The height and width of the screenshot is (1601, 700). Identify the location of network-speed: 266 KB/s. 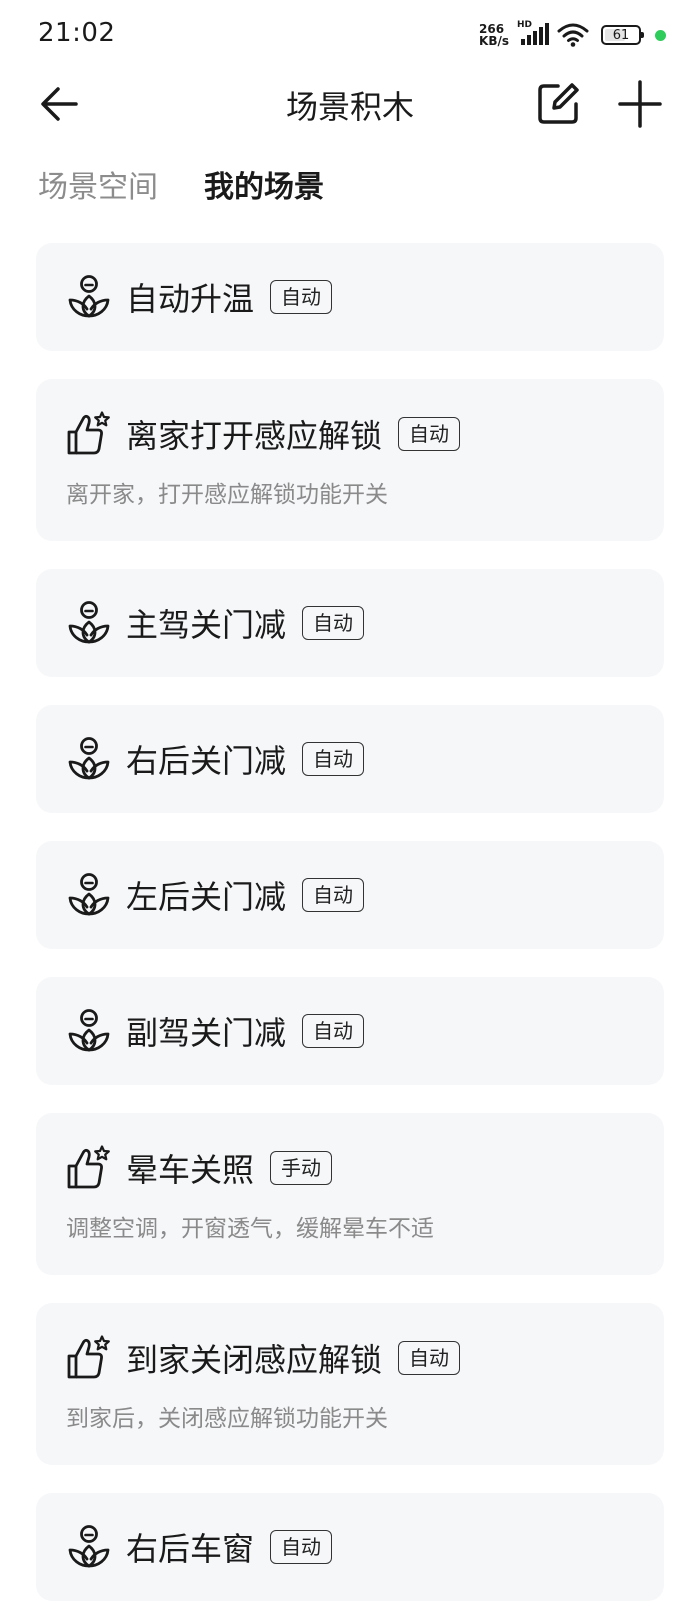
(494, 35).